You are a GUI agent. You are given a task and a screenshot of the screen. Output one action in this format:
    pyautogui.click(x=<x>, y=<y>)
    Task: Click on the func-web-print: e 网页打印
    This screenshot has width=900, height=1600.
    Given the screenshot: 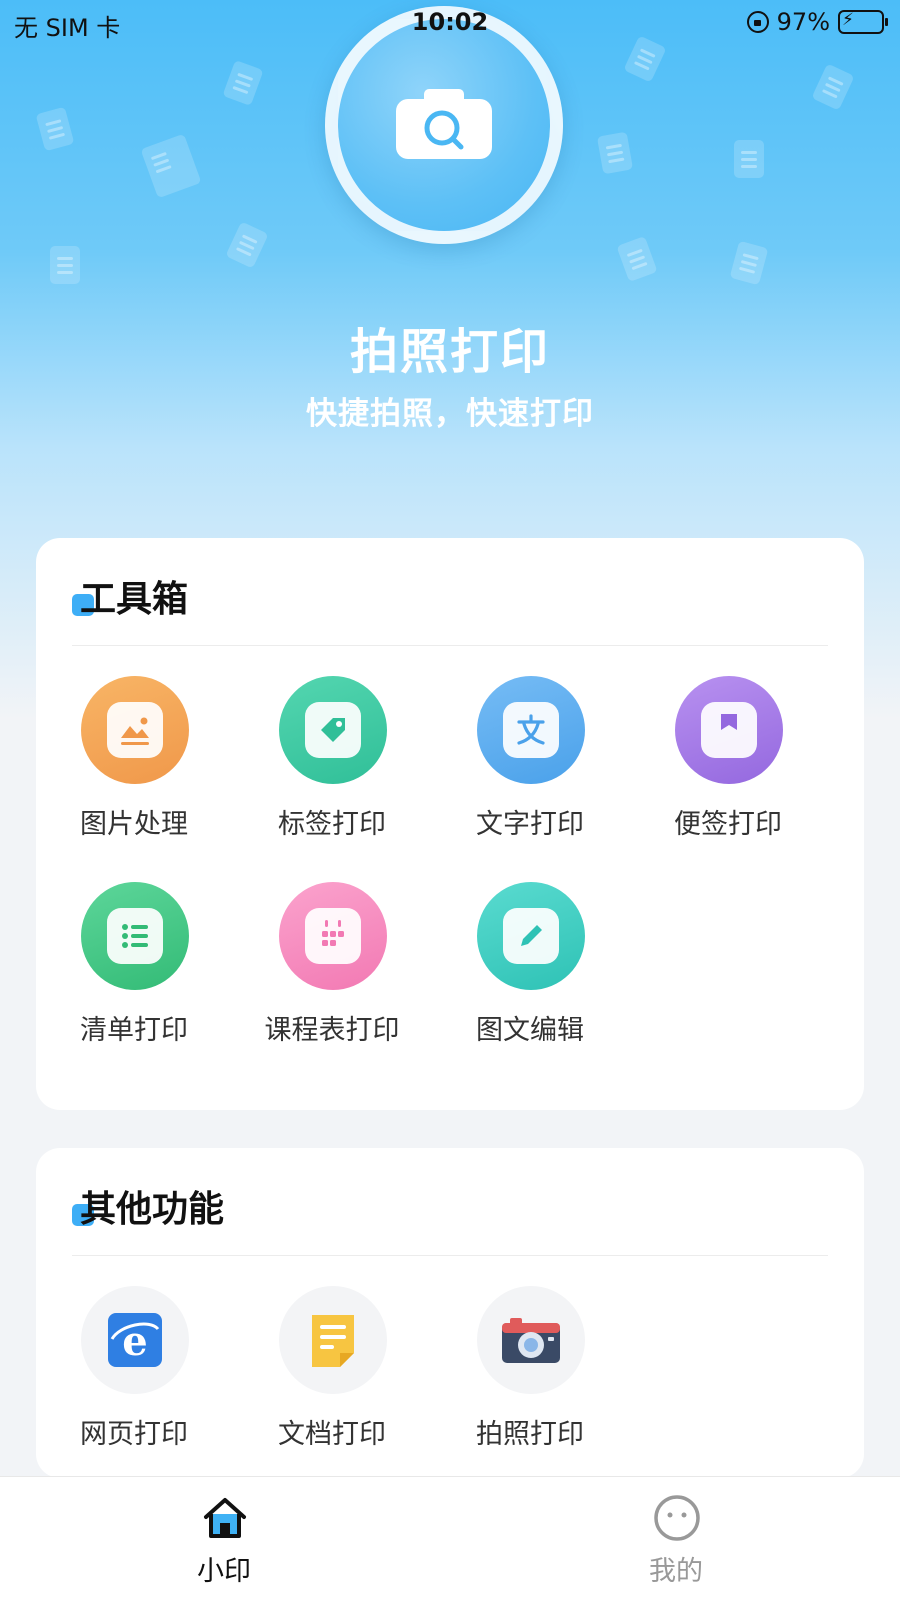 What is the action you would take?
    pyautogui.click(x=134, y=1353)
    